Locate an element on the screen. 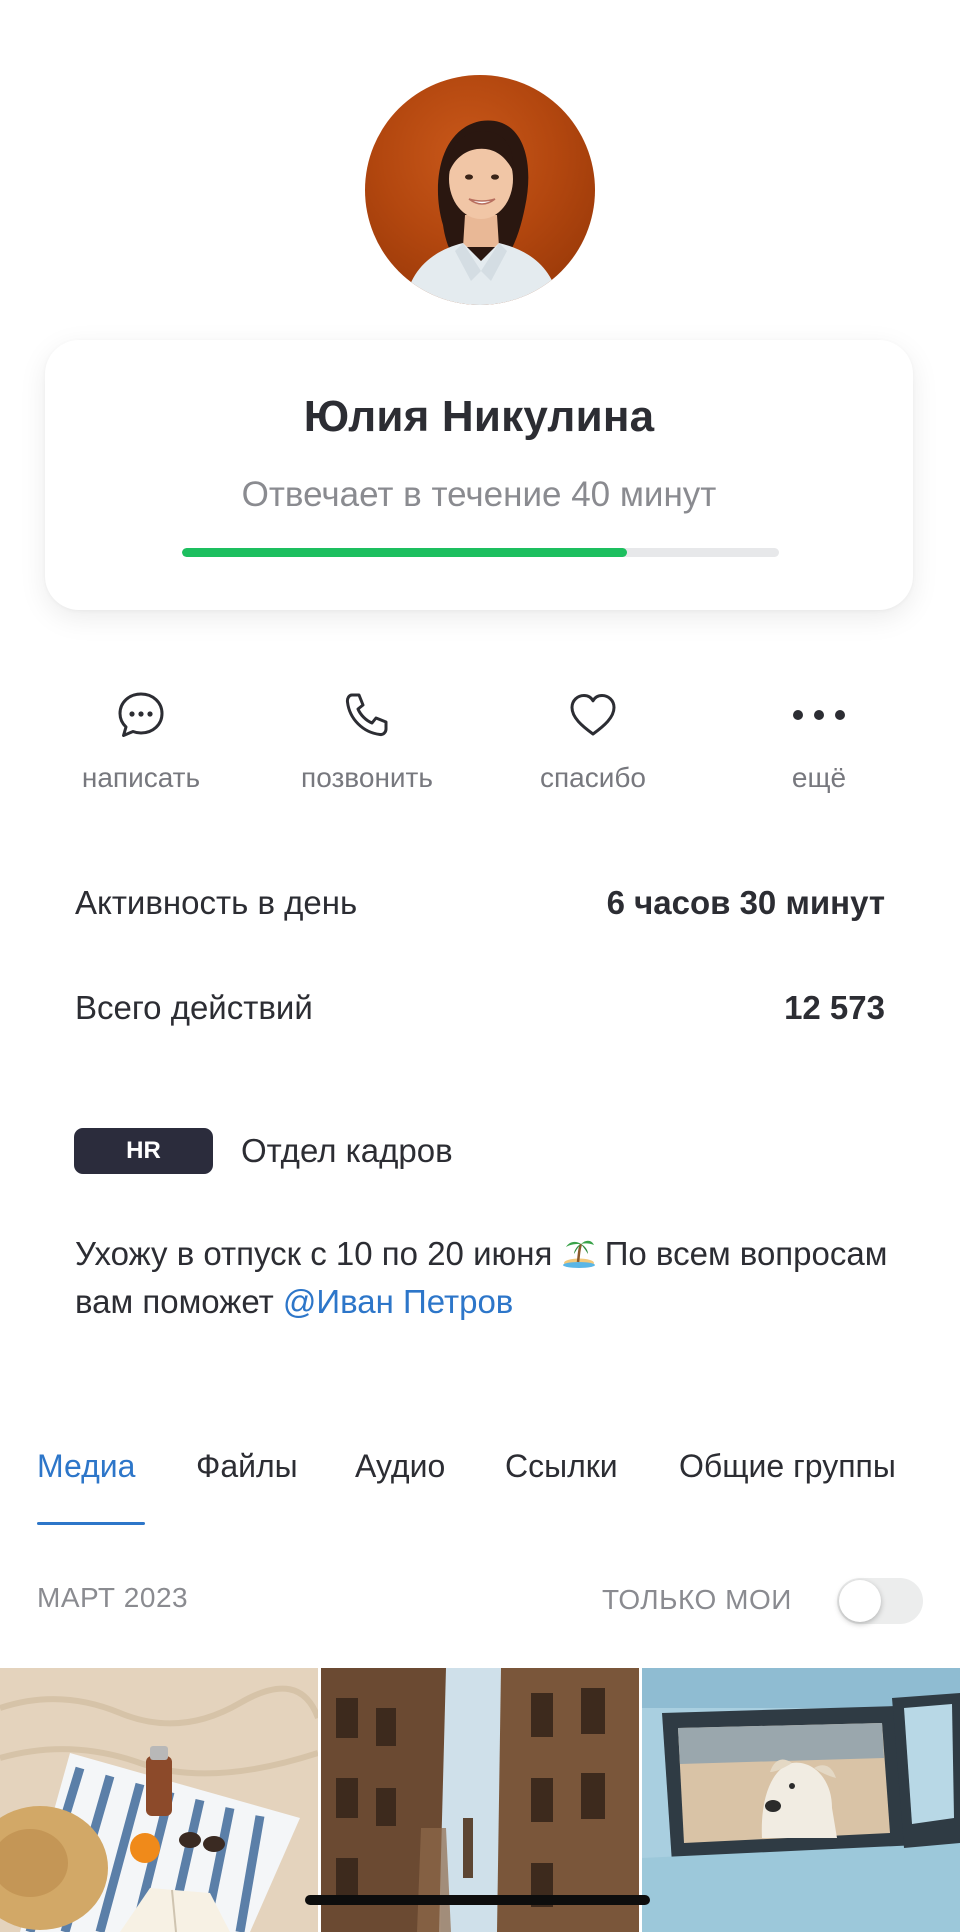 The width and height of the screenshot is (960, 1932). toggle-knob is located at coordinates (860, 1601).